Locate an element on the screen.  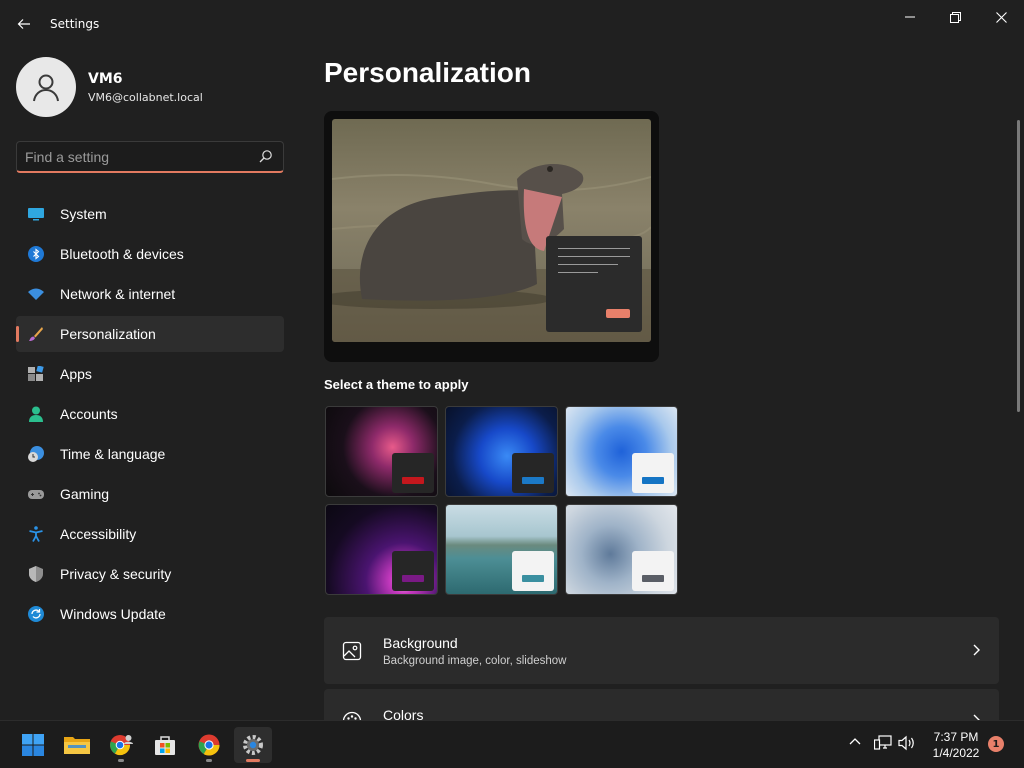
brush-icon is located at coordinates (36, 334).